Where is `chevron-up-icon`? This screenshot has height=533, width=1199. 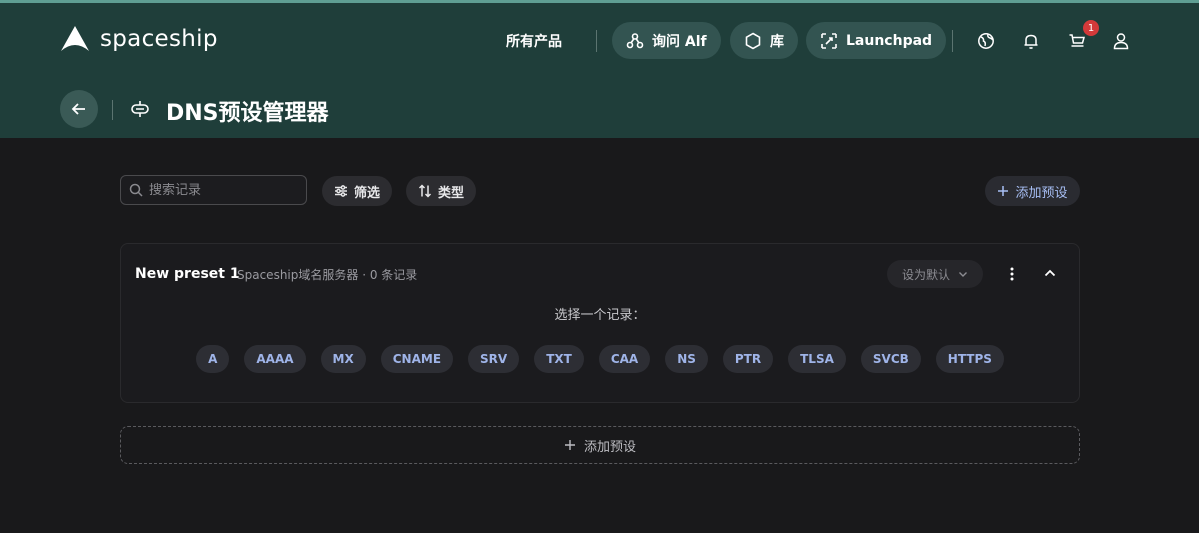
chevron-up-icon is located at coordinates (1050, 273).